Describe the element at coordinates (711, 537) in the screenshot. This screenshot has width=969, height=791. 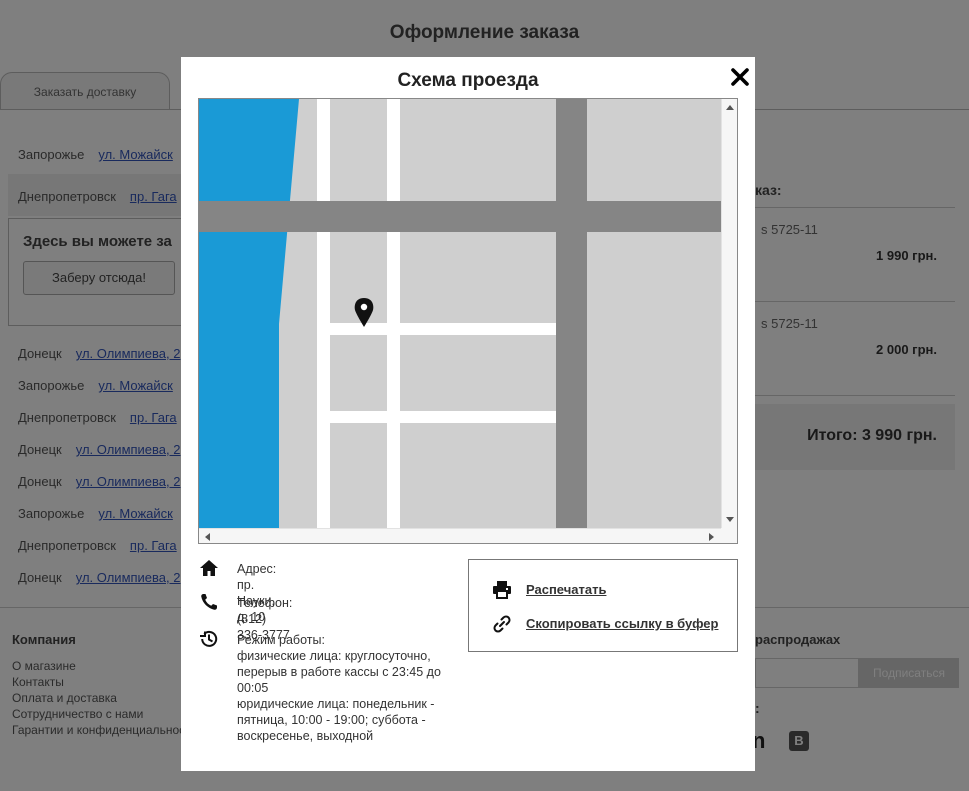
I see `scroll-right-icon` at that location.